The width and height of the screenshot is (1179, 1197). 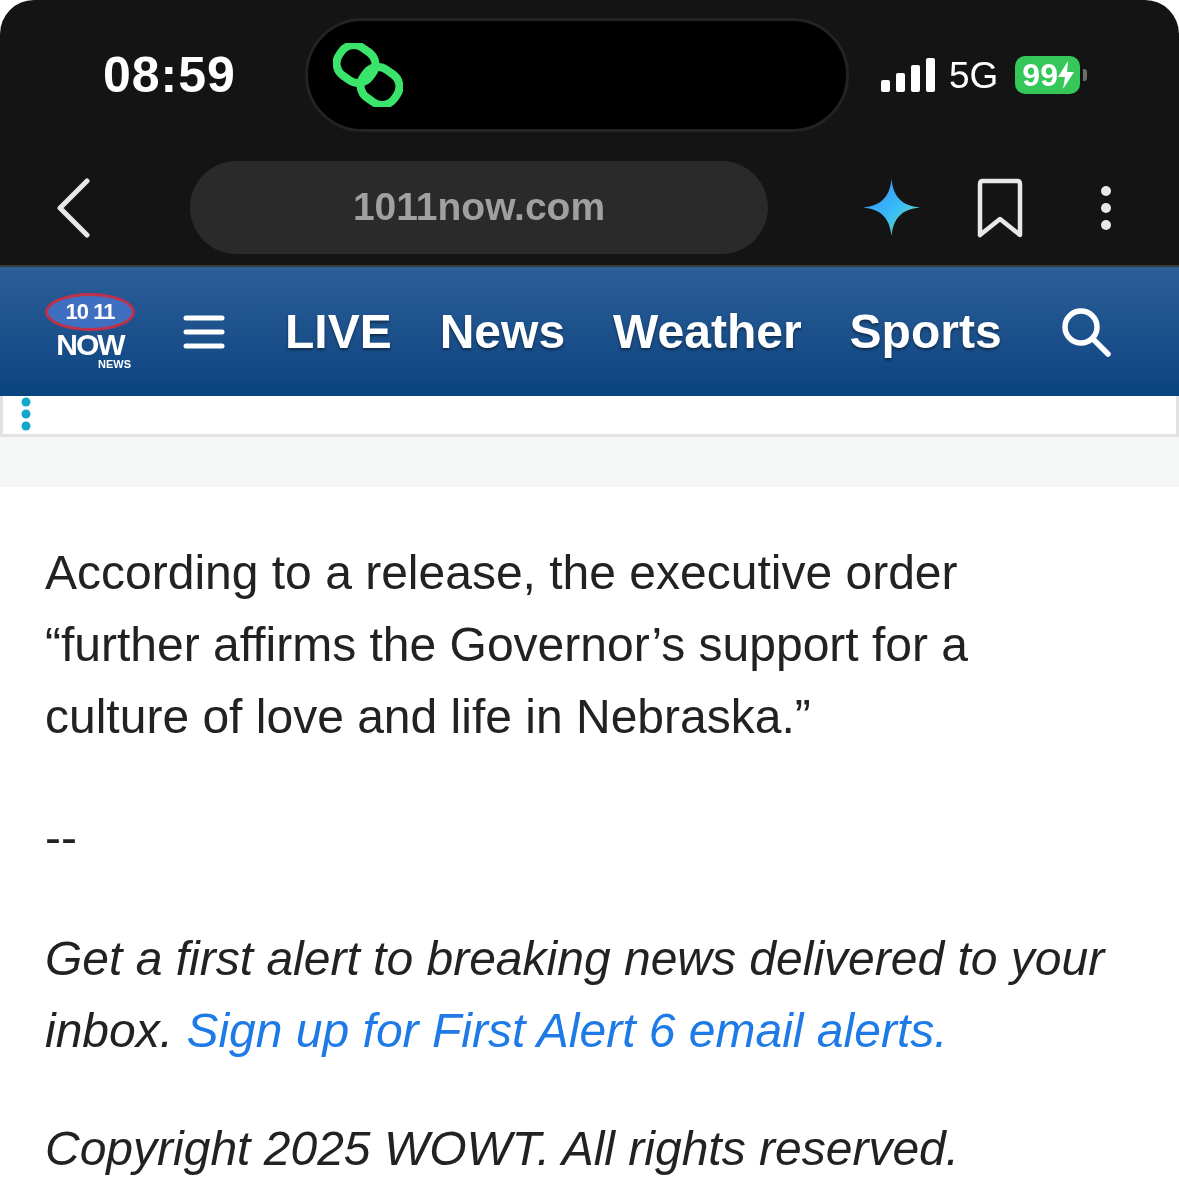 I want to click on more-options-button, so click(x=1106, y=207).